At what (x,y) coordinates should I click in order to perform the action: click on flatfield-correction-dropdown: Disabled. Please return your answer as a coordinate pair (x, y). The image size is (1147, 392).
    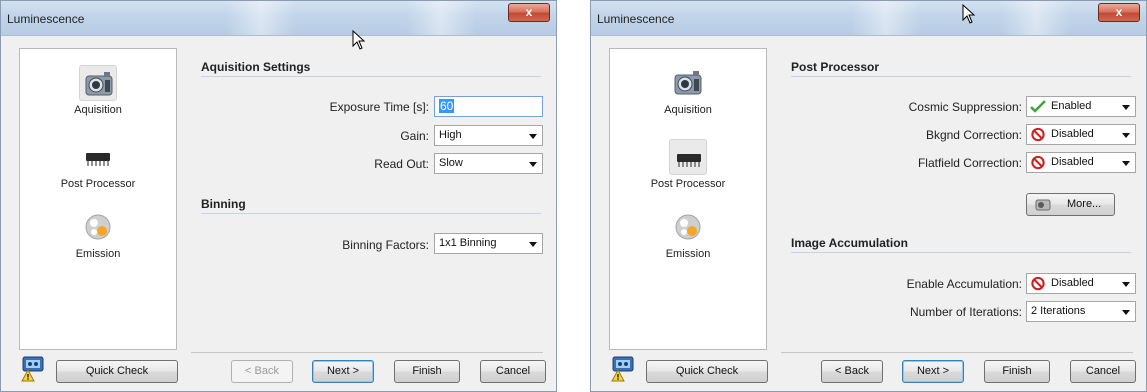
    Looking at the image, I should click on (1081, 162).